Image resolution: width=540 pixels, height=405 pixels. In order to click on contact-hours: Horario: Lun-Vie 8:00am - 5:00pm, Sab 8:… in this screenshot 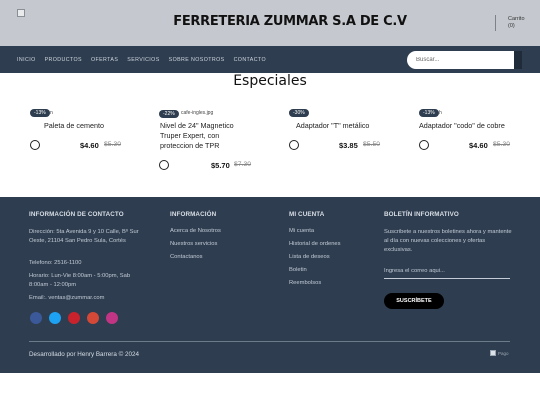, I will do `click(80, 280)`.